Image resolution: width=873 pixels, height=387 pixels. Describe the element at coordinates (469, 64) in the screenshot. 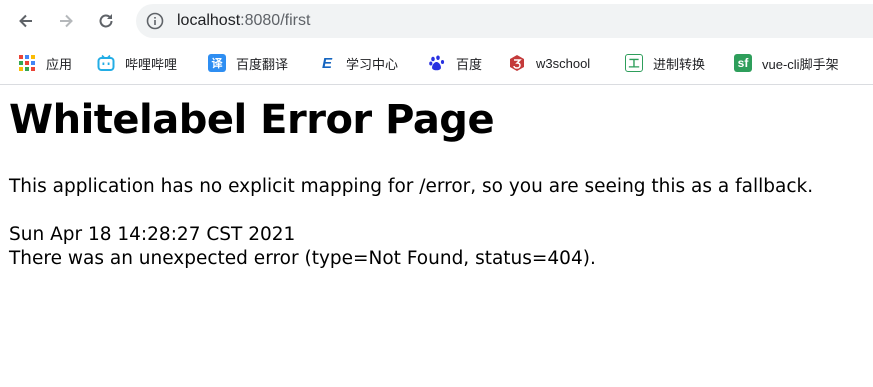

I see `bookmark-label: 百度` at that location.